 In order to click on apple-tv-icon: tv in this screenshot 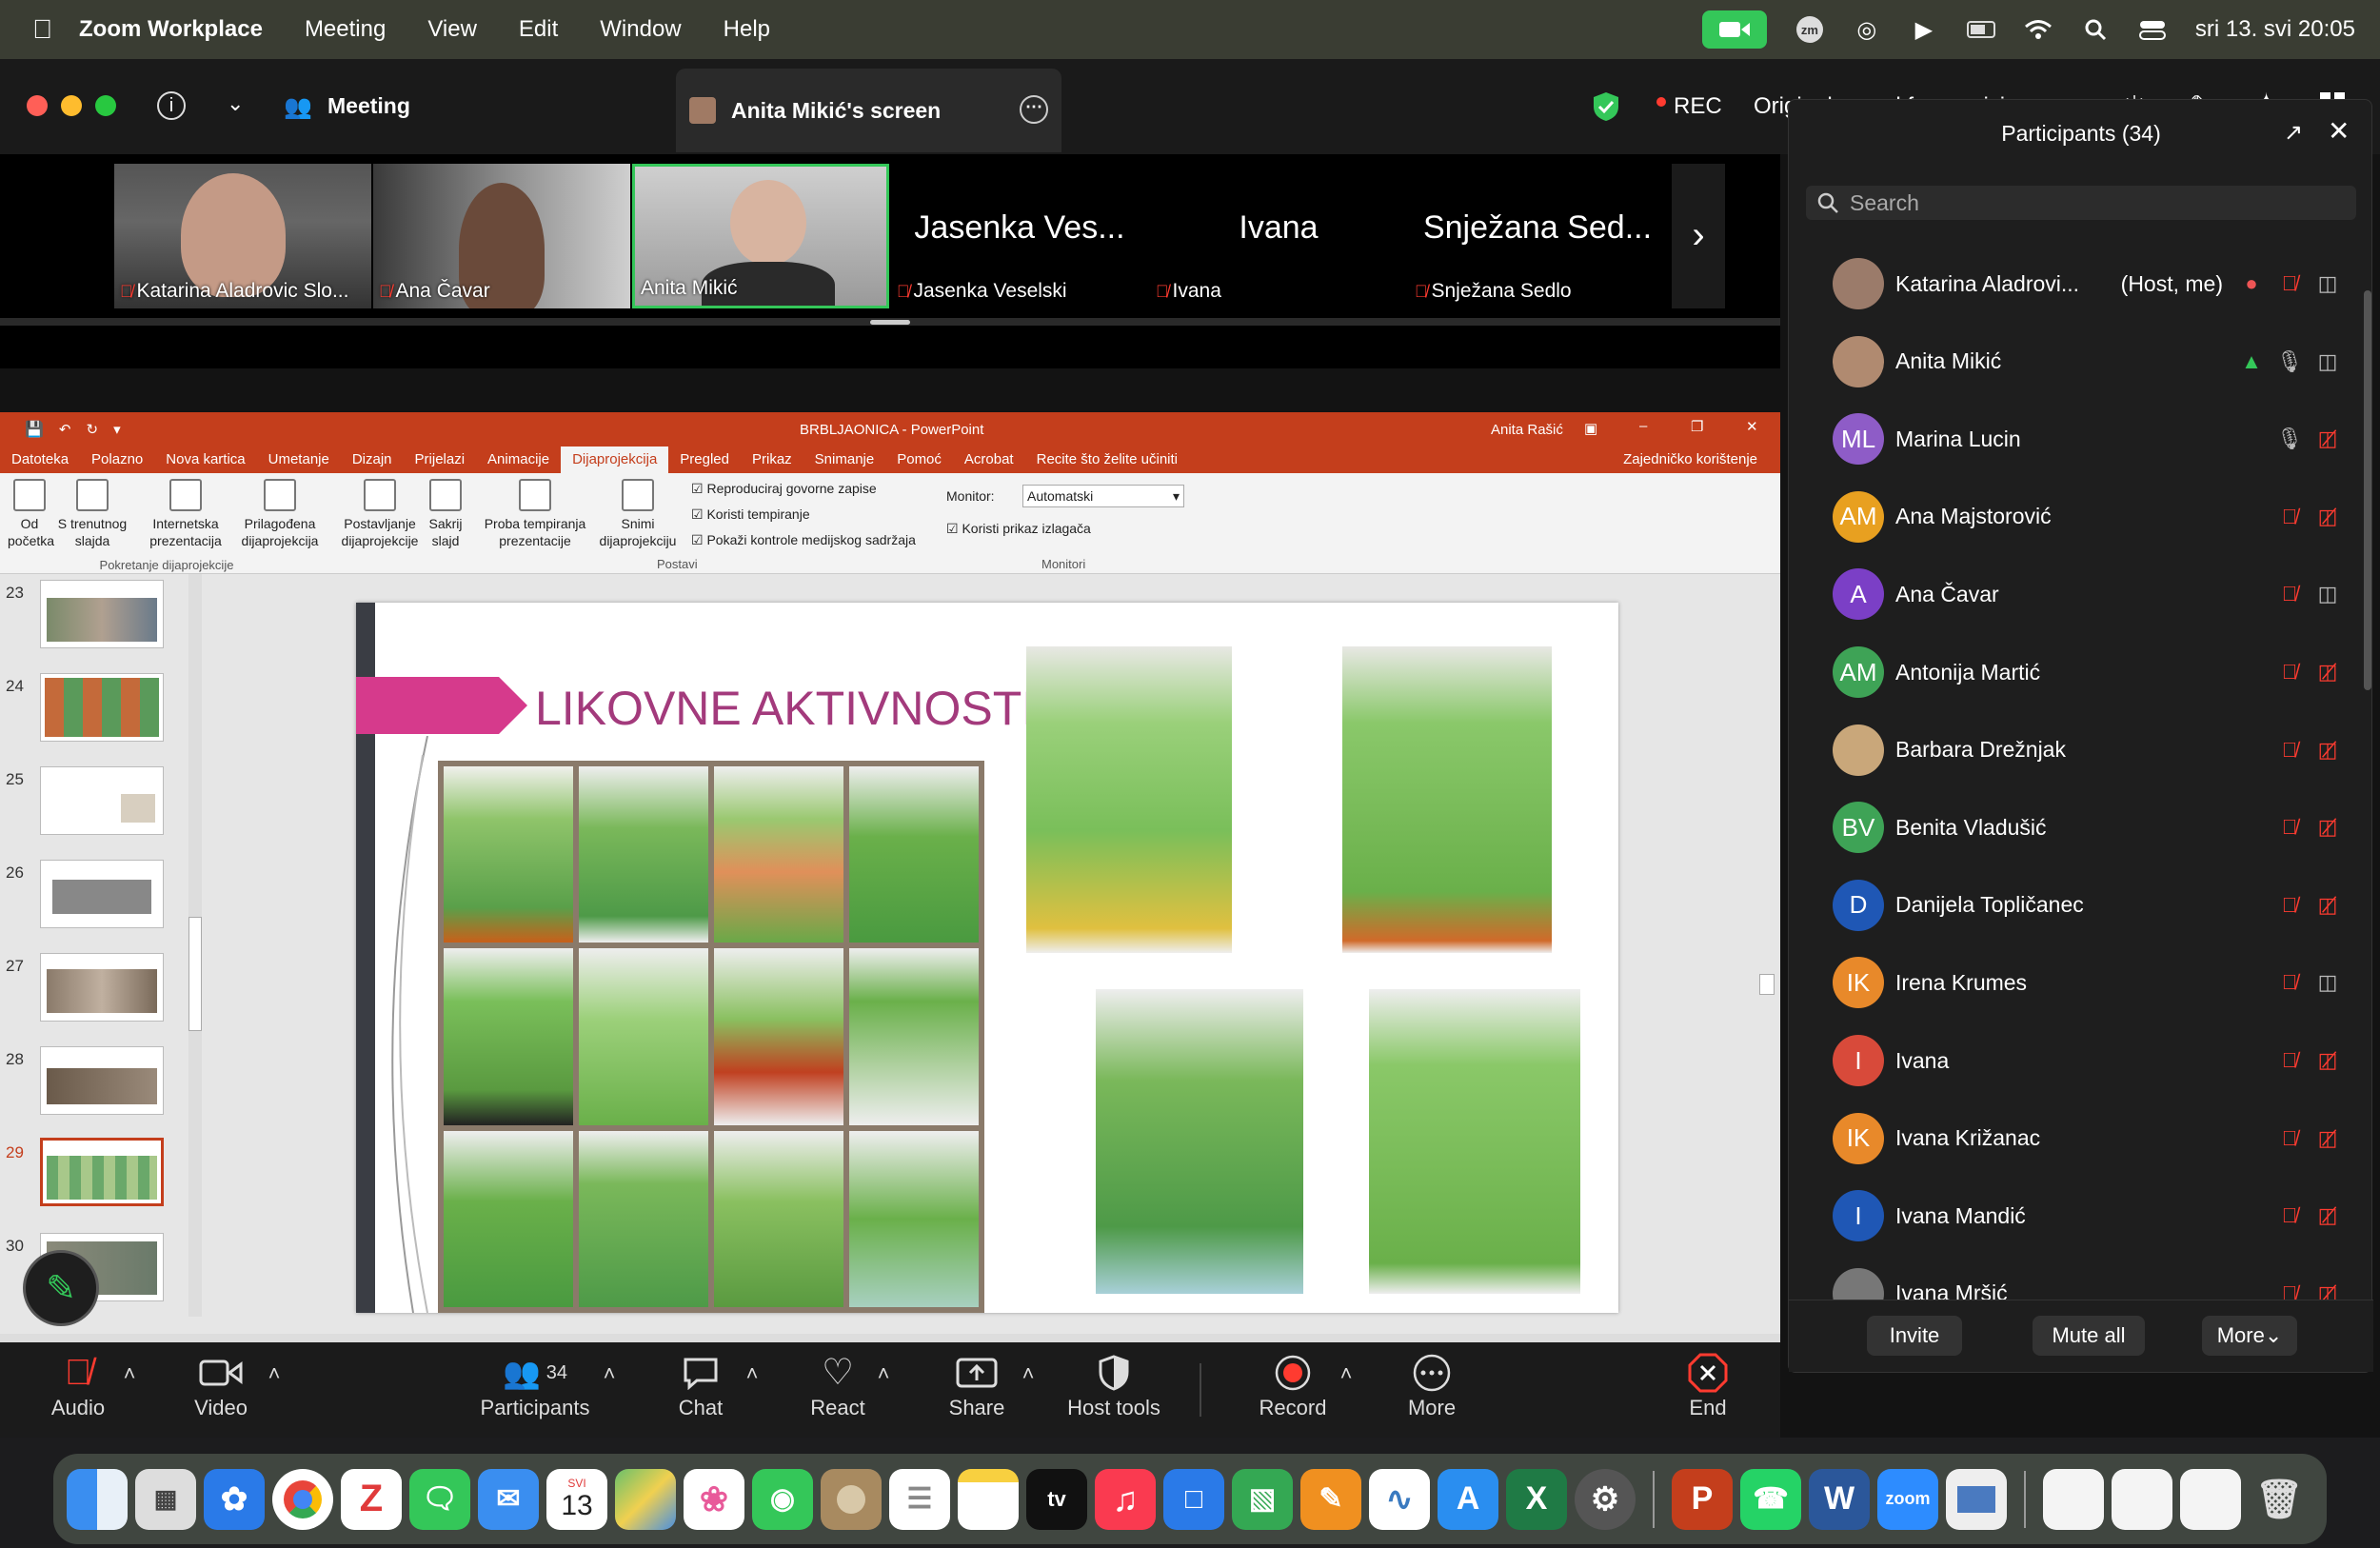, I will do `click(1056, 1499)`.